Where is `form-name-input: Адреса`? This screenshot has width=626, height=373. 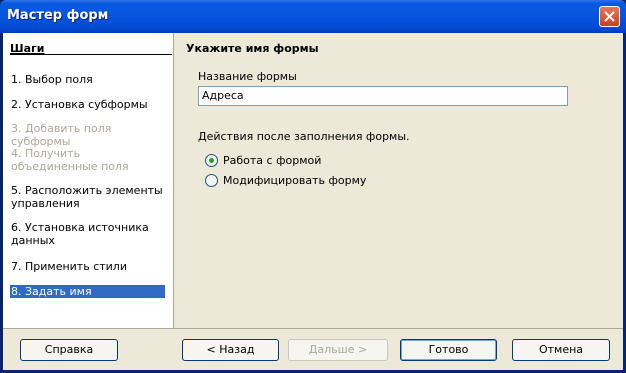 form-name-input: Адреса is located at coordinates (383, 96).